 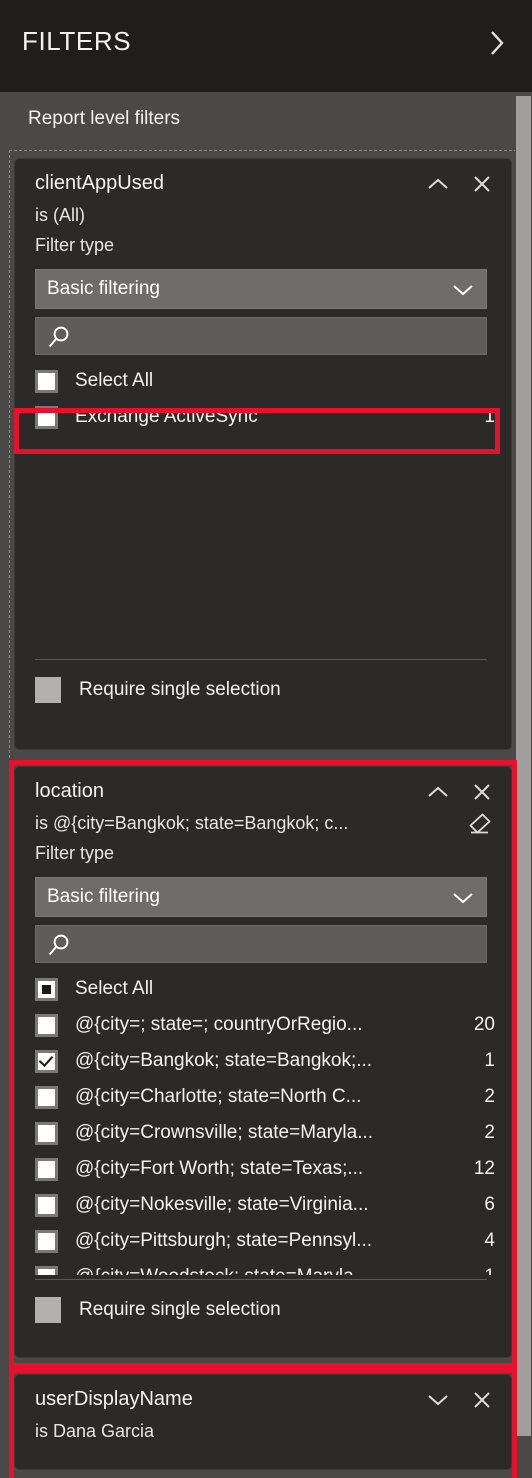 I want to click on list-item: @{city=Pittsburgh; state=Pennsyl... 4, so click(x=265, y=1241).